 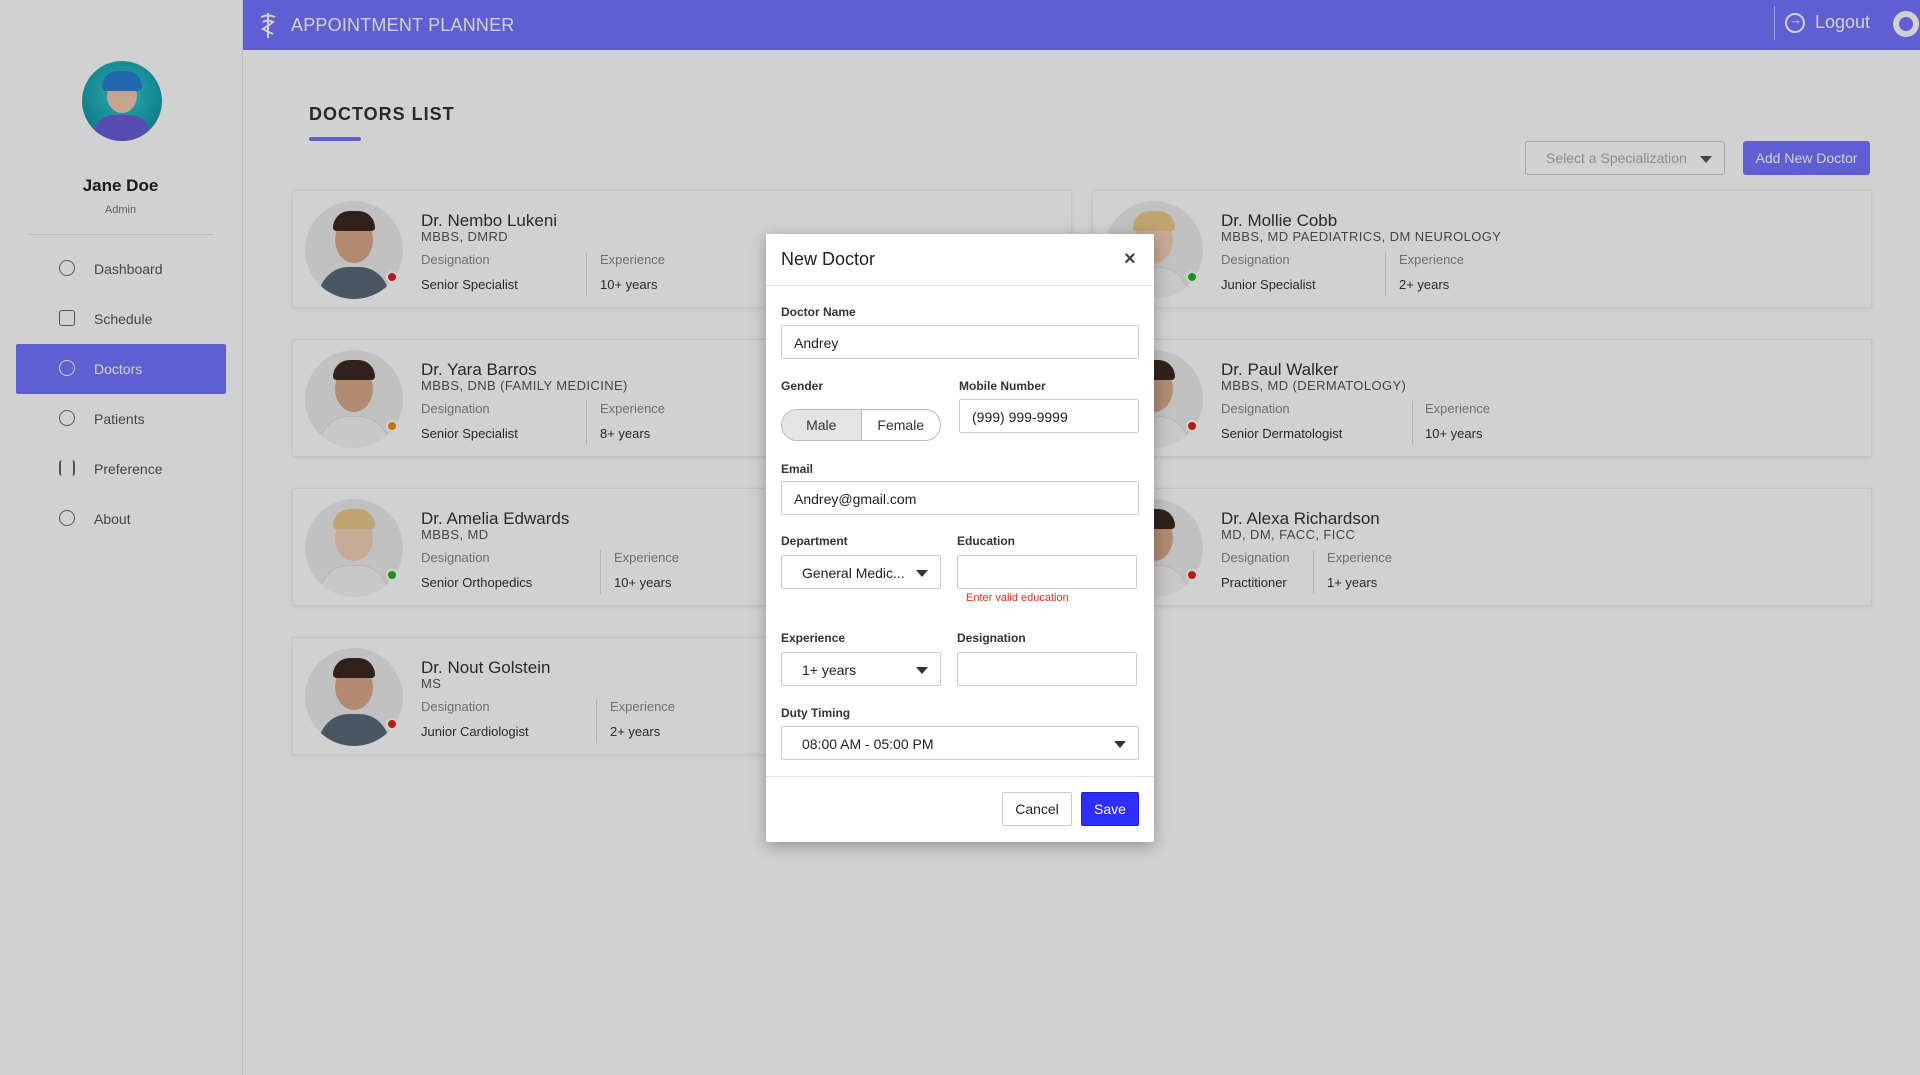 I want to click on designation-label: Designation, so click(x=991, y=638).